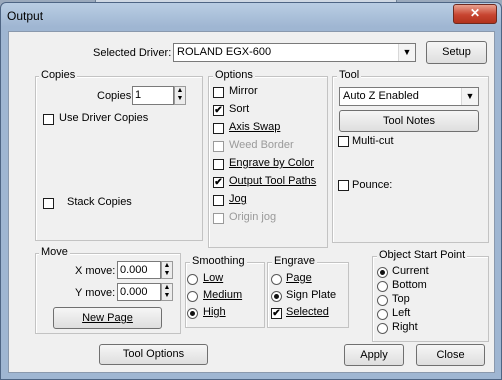  I want to click on engrave-sign-plate-radio, so click(276, 296).